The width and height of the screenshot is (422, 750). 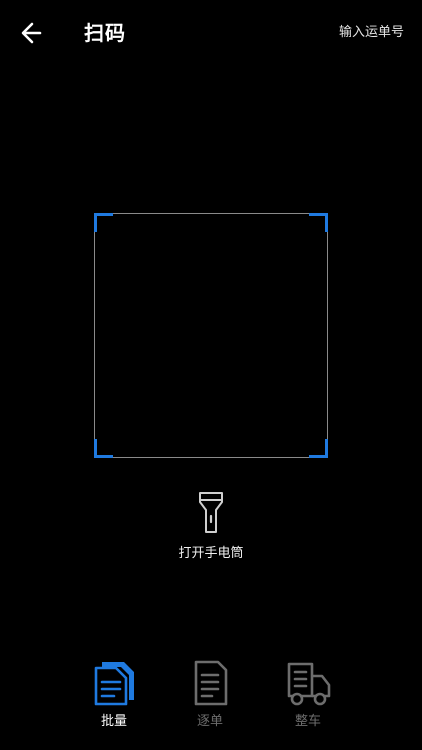 I want to click on enter-waybill-button: 输入运单号, so click(x=371, y=33).